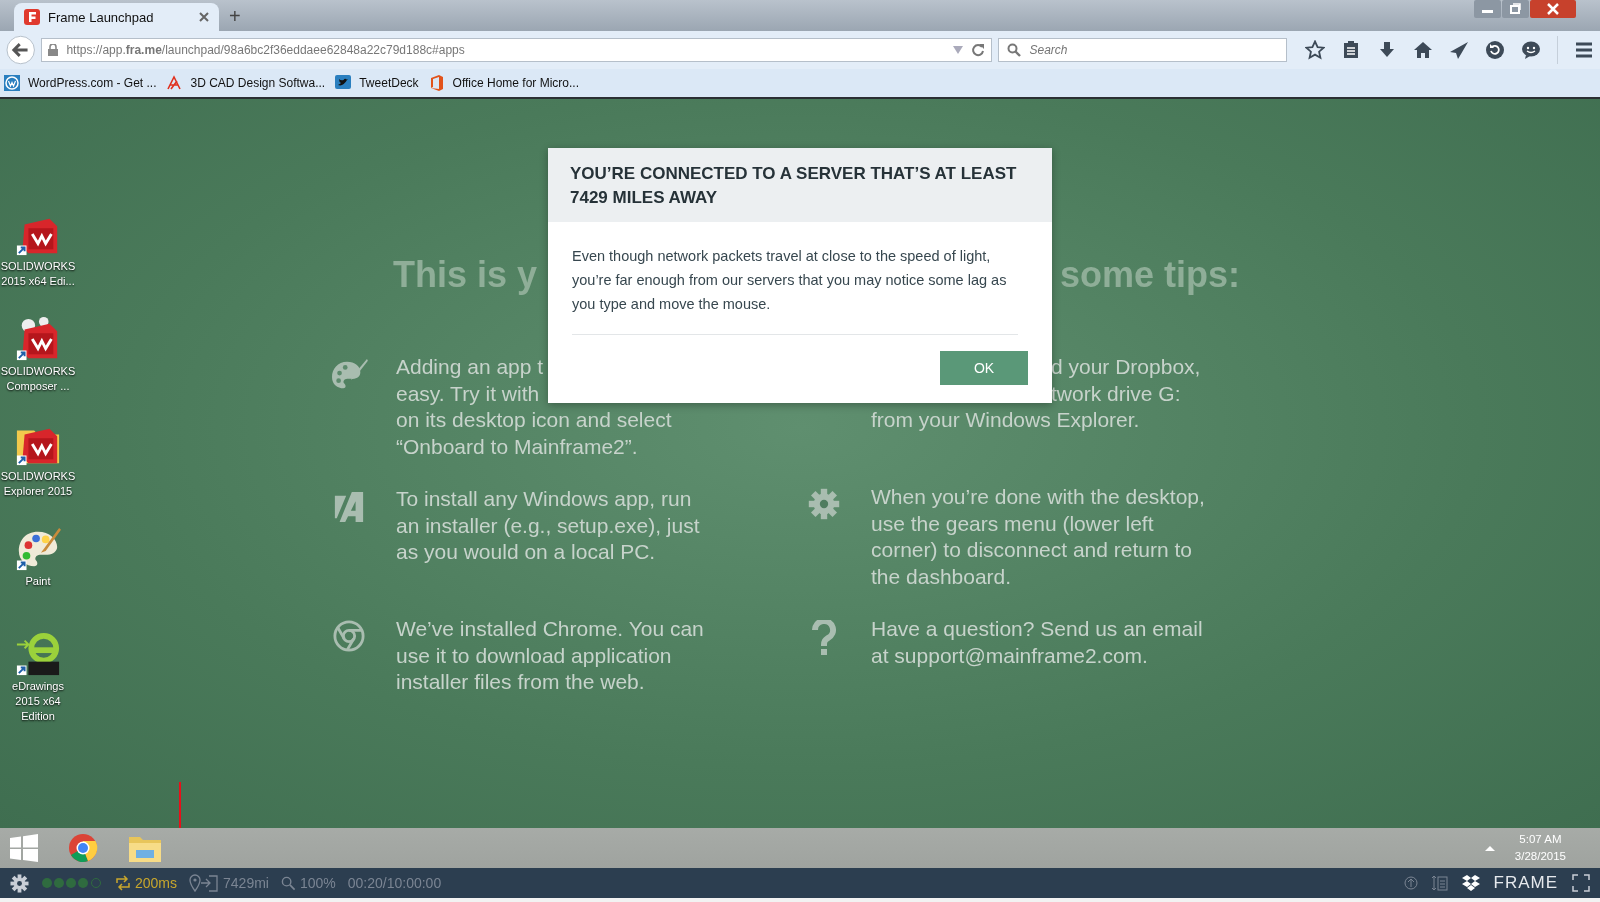  I want to click on application-icon, so click(38, 654).